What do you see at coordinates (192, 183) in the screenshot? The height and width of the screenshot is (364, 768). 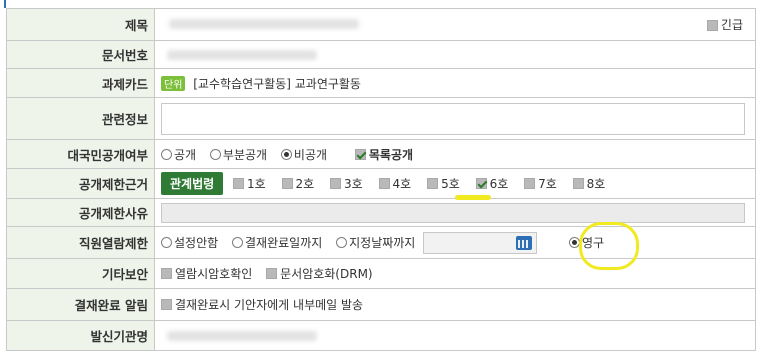 I see `related-law-button: 관계법령` at bounding box center [192, 183].